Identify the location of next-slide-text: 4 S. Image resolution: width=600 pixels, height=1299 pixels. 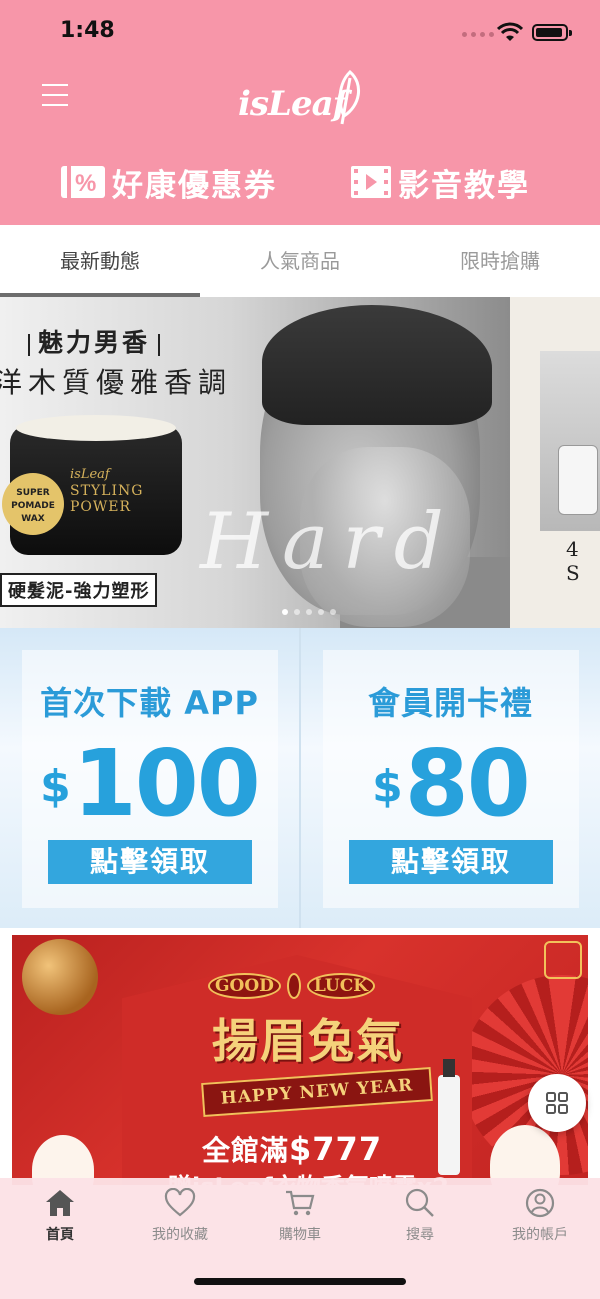
(574, 561).